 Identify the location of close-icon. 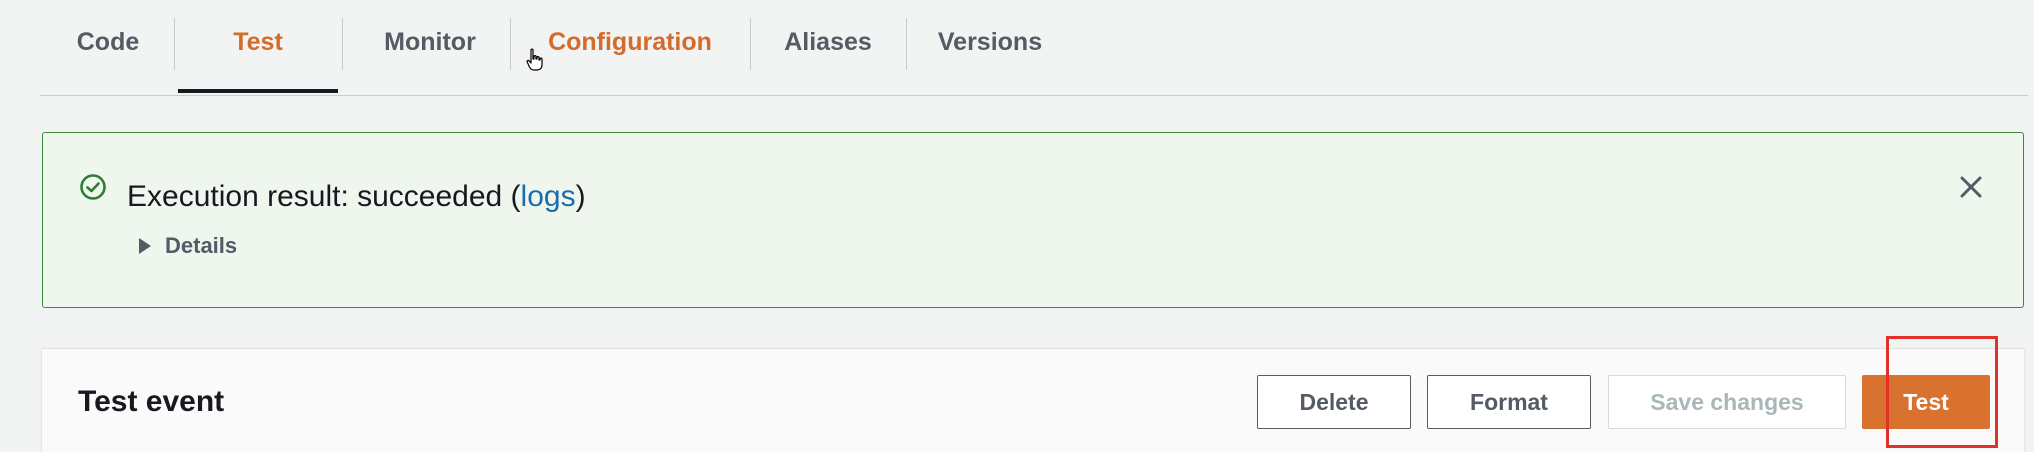
(1971, 187).